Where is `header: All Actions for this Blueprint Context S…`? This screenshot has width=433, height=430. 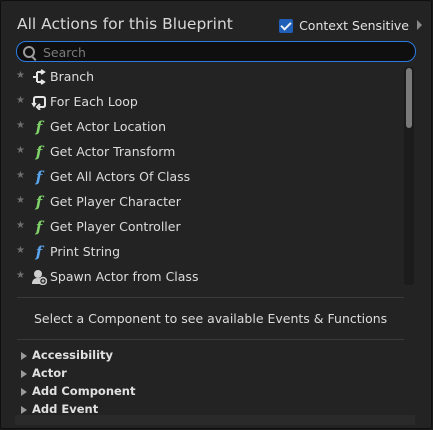 header: All Actions for this Blueprint Context S… is located at coordinates (216, 20).